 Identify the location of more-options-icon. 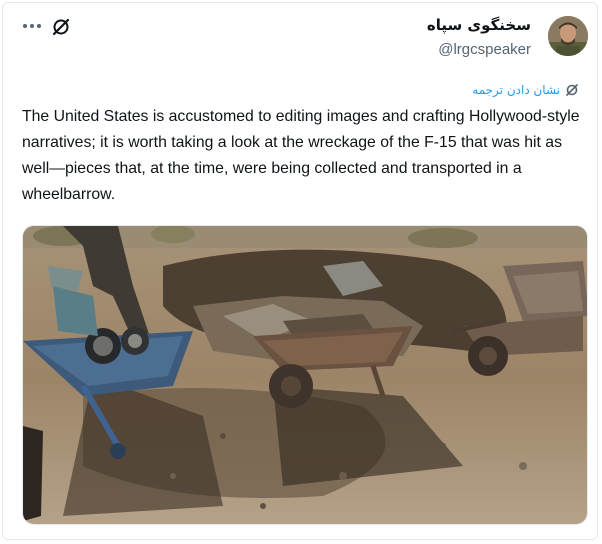
(34, 26).